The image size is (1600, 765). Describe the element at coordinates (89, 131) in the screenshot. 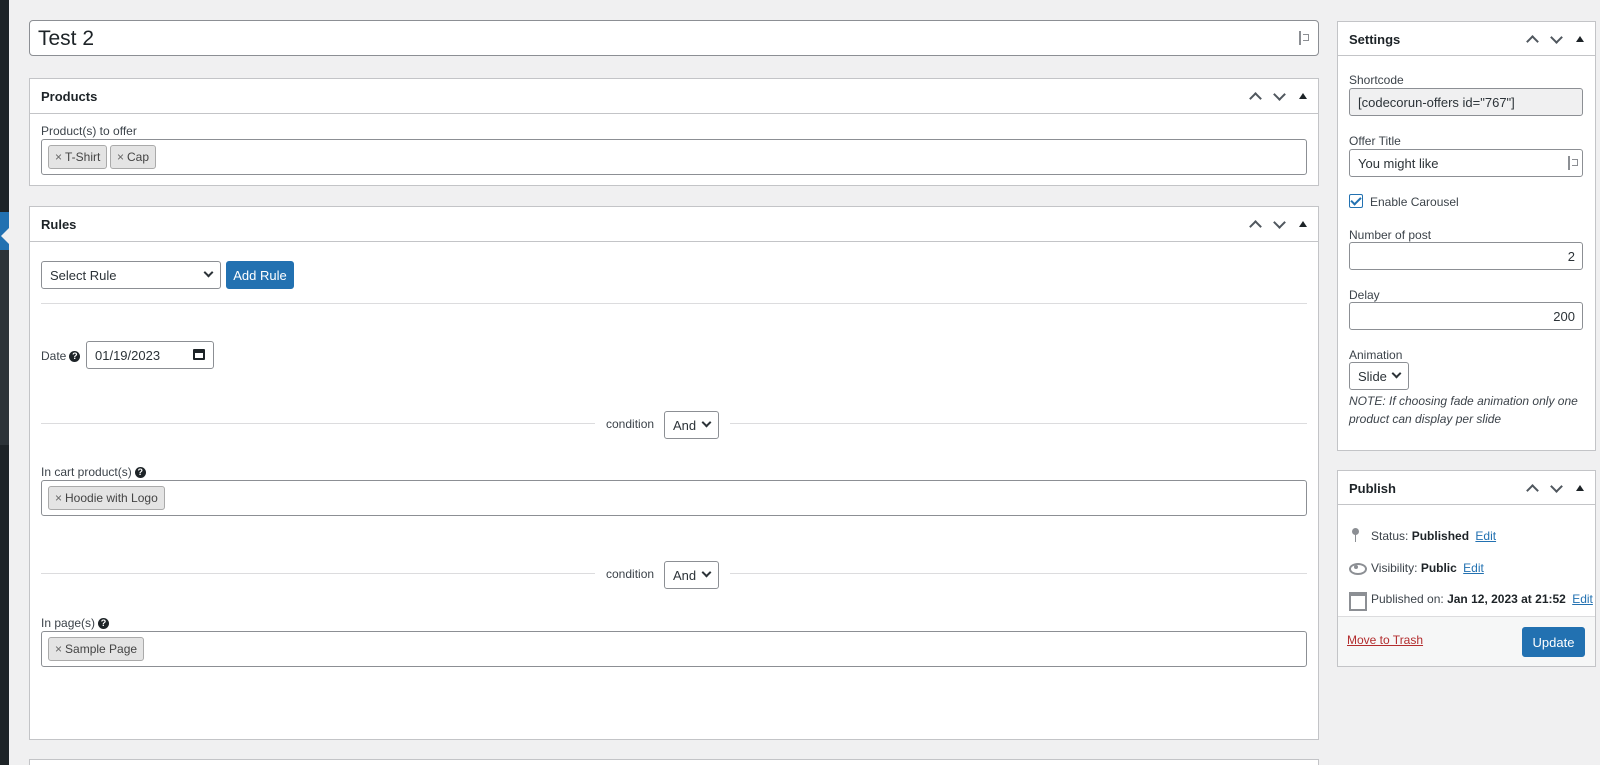

I see `products-to-offer-label: Product(s) to offer` at that location.